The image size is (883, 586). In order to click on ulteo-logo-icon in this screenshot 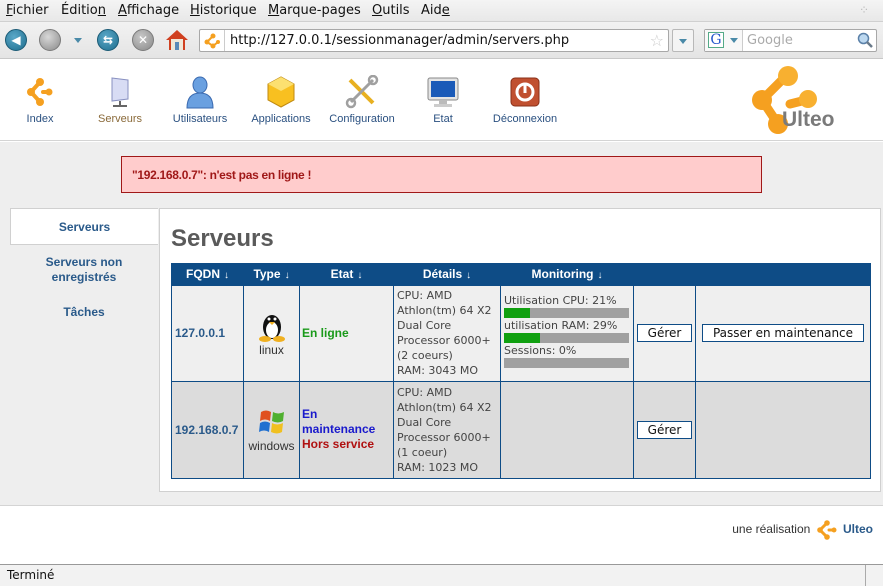, I will do `click(40, 92)`.